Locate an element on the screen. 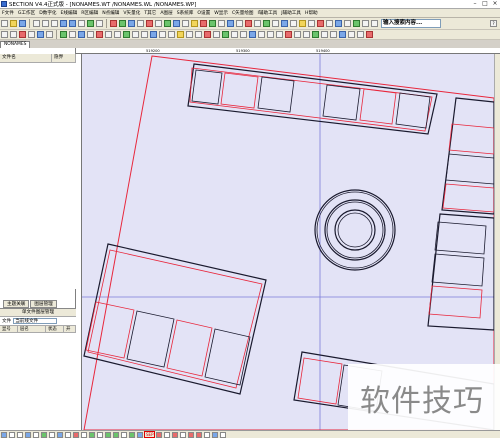 This screenshot has width=500, height=438. group-icon is located at coordinates (180, 34).